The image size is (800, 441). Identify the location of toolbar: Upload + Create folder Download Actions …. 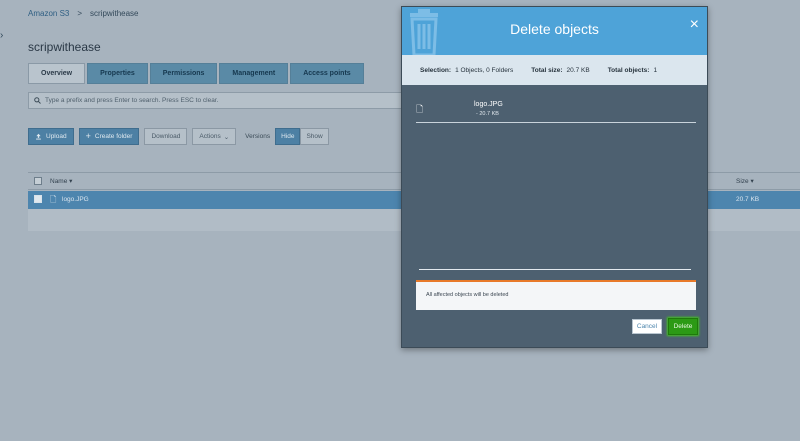
(178, 136).